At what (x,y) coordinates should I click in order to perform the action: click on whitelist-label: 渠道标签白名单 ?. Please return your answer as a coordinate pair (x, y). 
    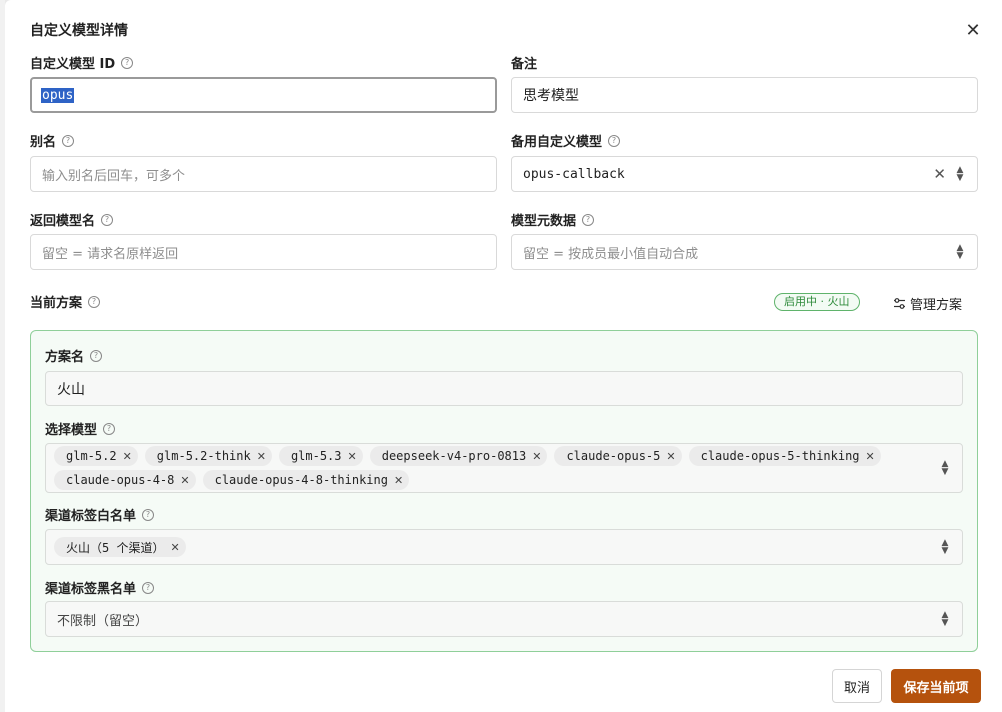
    Looking at the image, I should click on (100, 514).